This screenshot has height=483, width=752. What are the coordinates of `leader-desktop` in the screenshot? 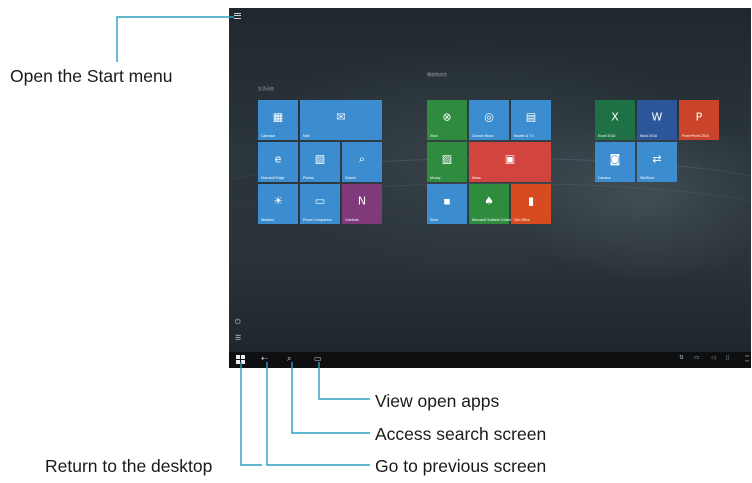 It's located at (251, 414).